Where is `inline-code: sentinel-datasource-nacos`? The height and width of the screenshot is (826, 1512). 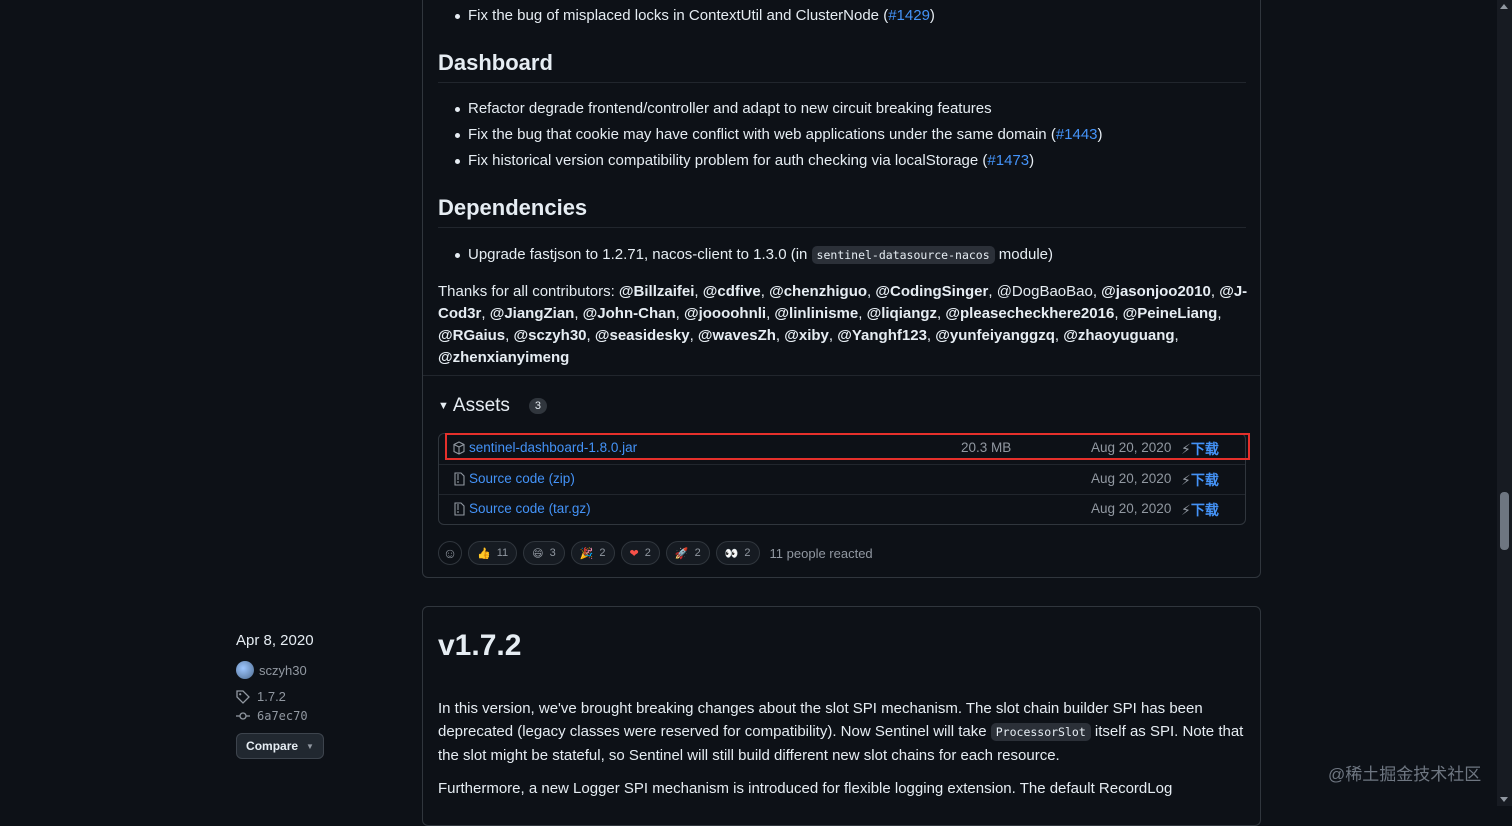
inline-code: sentinel-datasource-nacos is located at coordinates (903, 255).